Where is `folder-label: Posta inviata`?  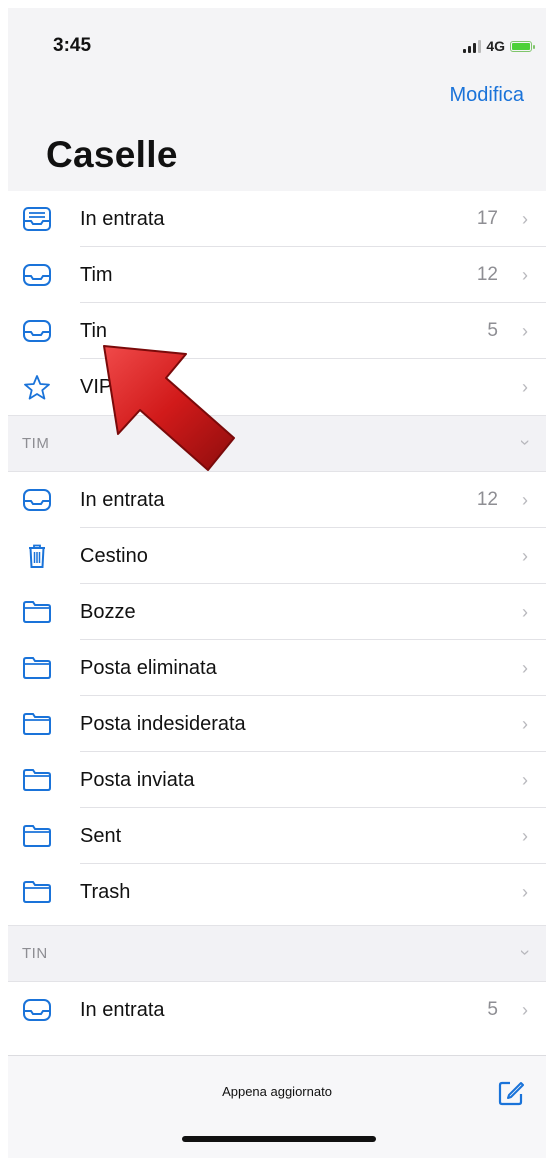 folder-label: Posta inviata is located at coordinates (137, 780).